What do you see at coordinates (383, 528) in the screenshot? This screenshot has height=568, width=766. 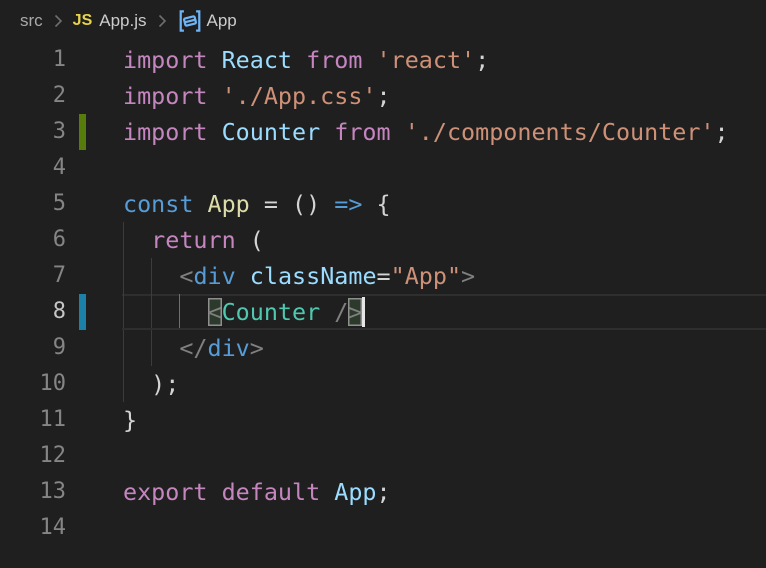 I see `code-line: 14` at bounding box center [383, 528].